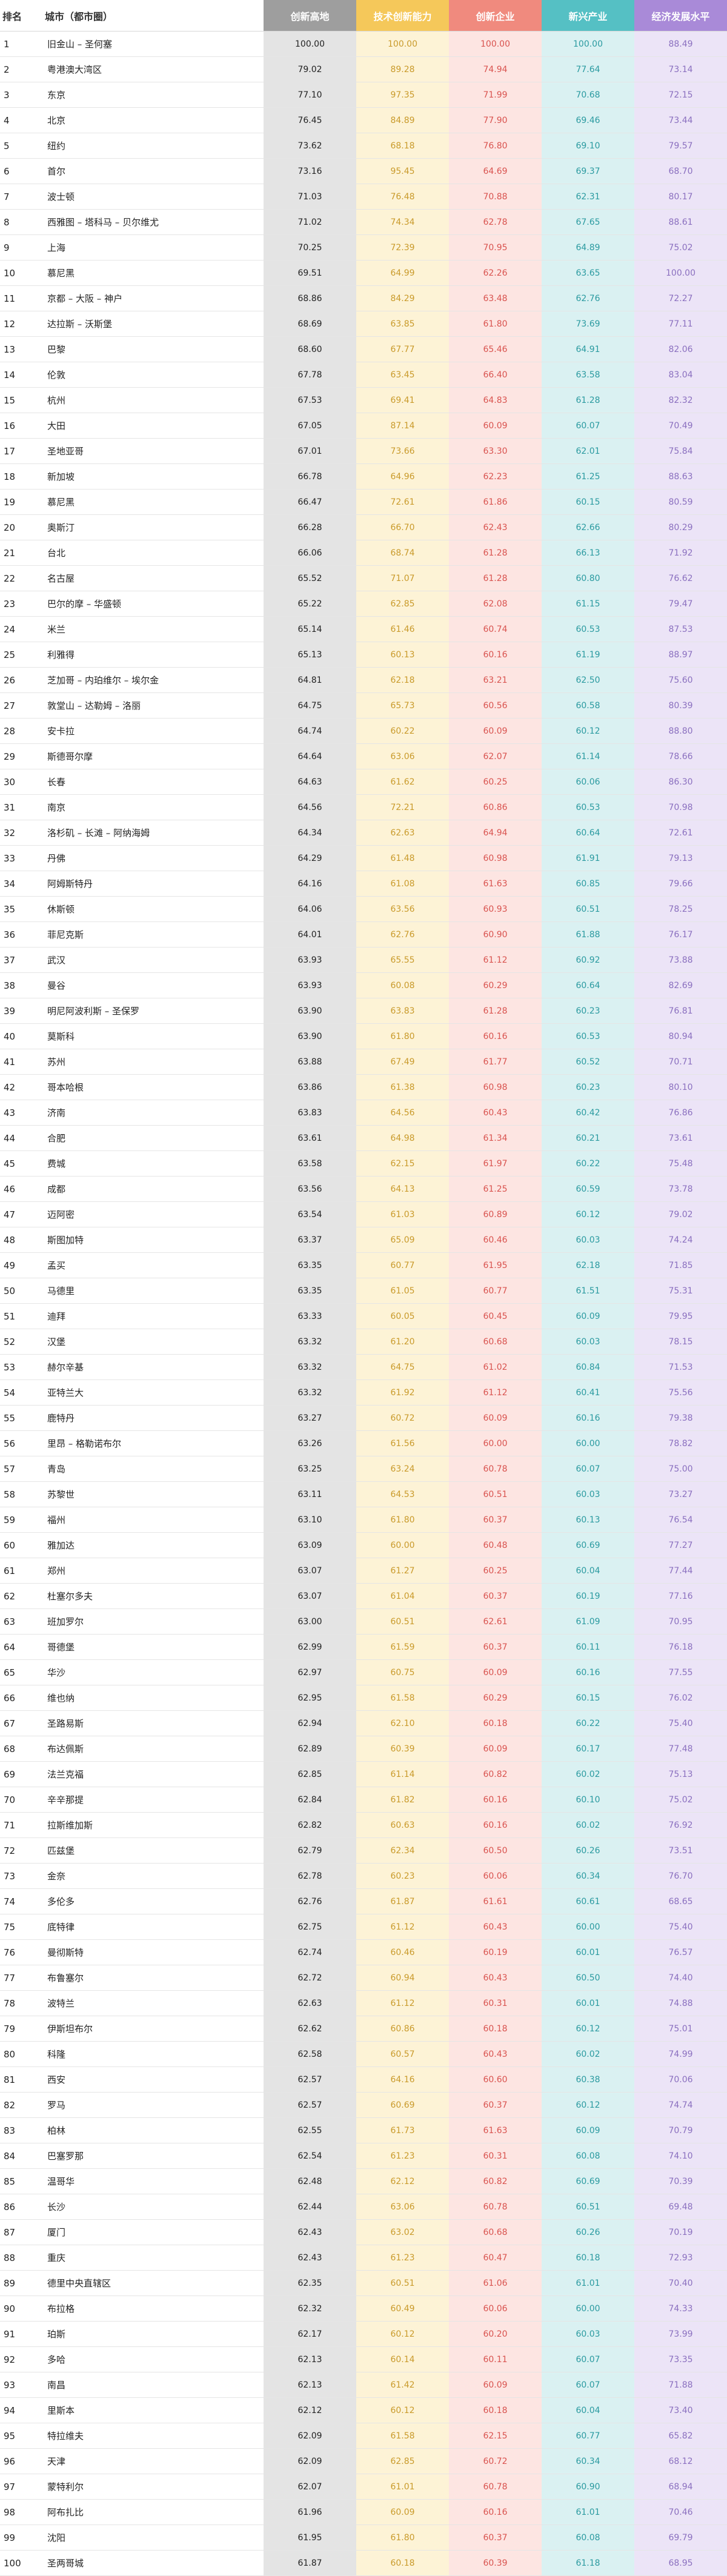 Image resolution: width=727 pixels, height=2576 pixels. I want to click on table-row: 88 重庆 62.43 61.23 60.47 60.18 72.93, so click(363, 2258).